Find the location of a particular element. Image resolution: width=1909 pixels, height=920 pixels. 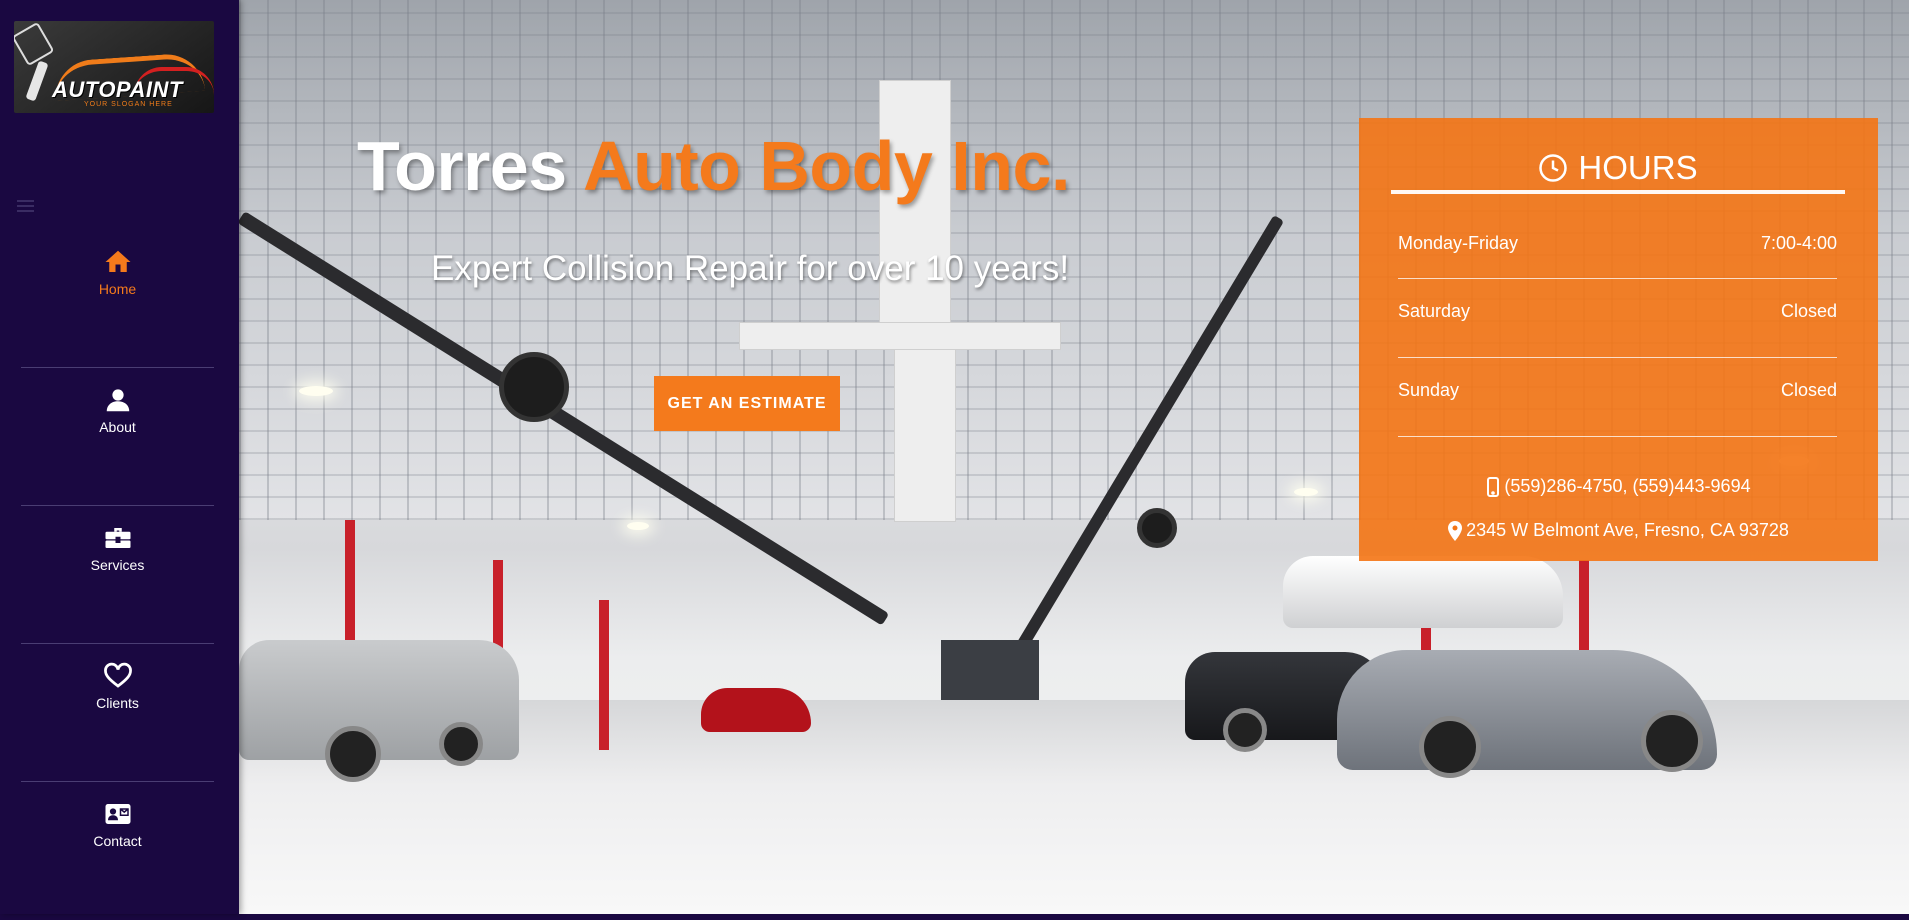

phone-line: (559)286-4750, (559)443-9694 is located at coordinates (1618, 486).